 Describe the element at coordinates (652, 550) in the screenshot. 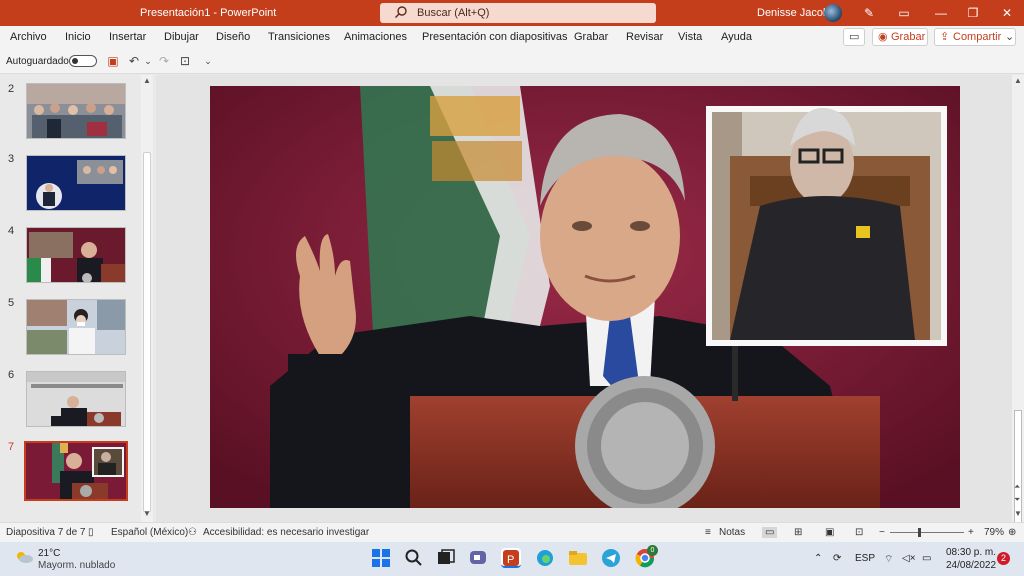

I see `whatsapp-badge: 0` at that location.